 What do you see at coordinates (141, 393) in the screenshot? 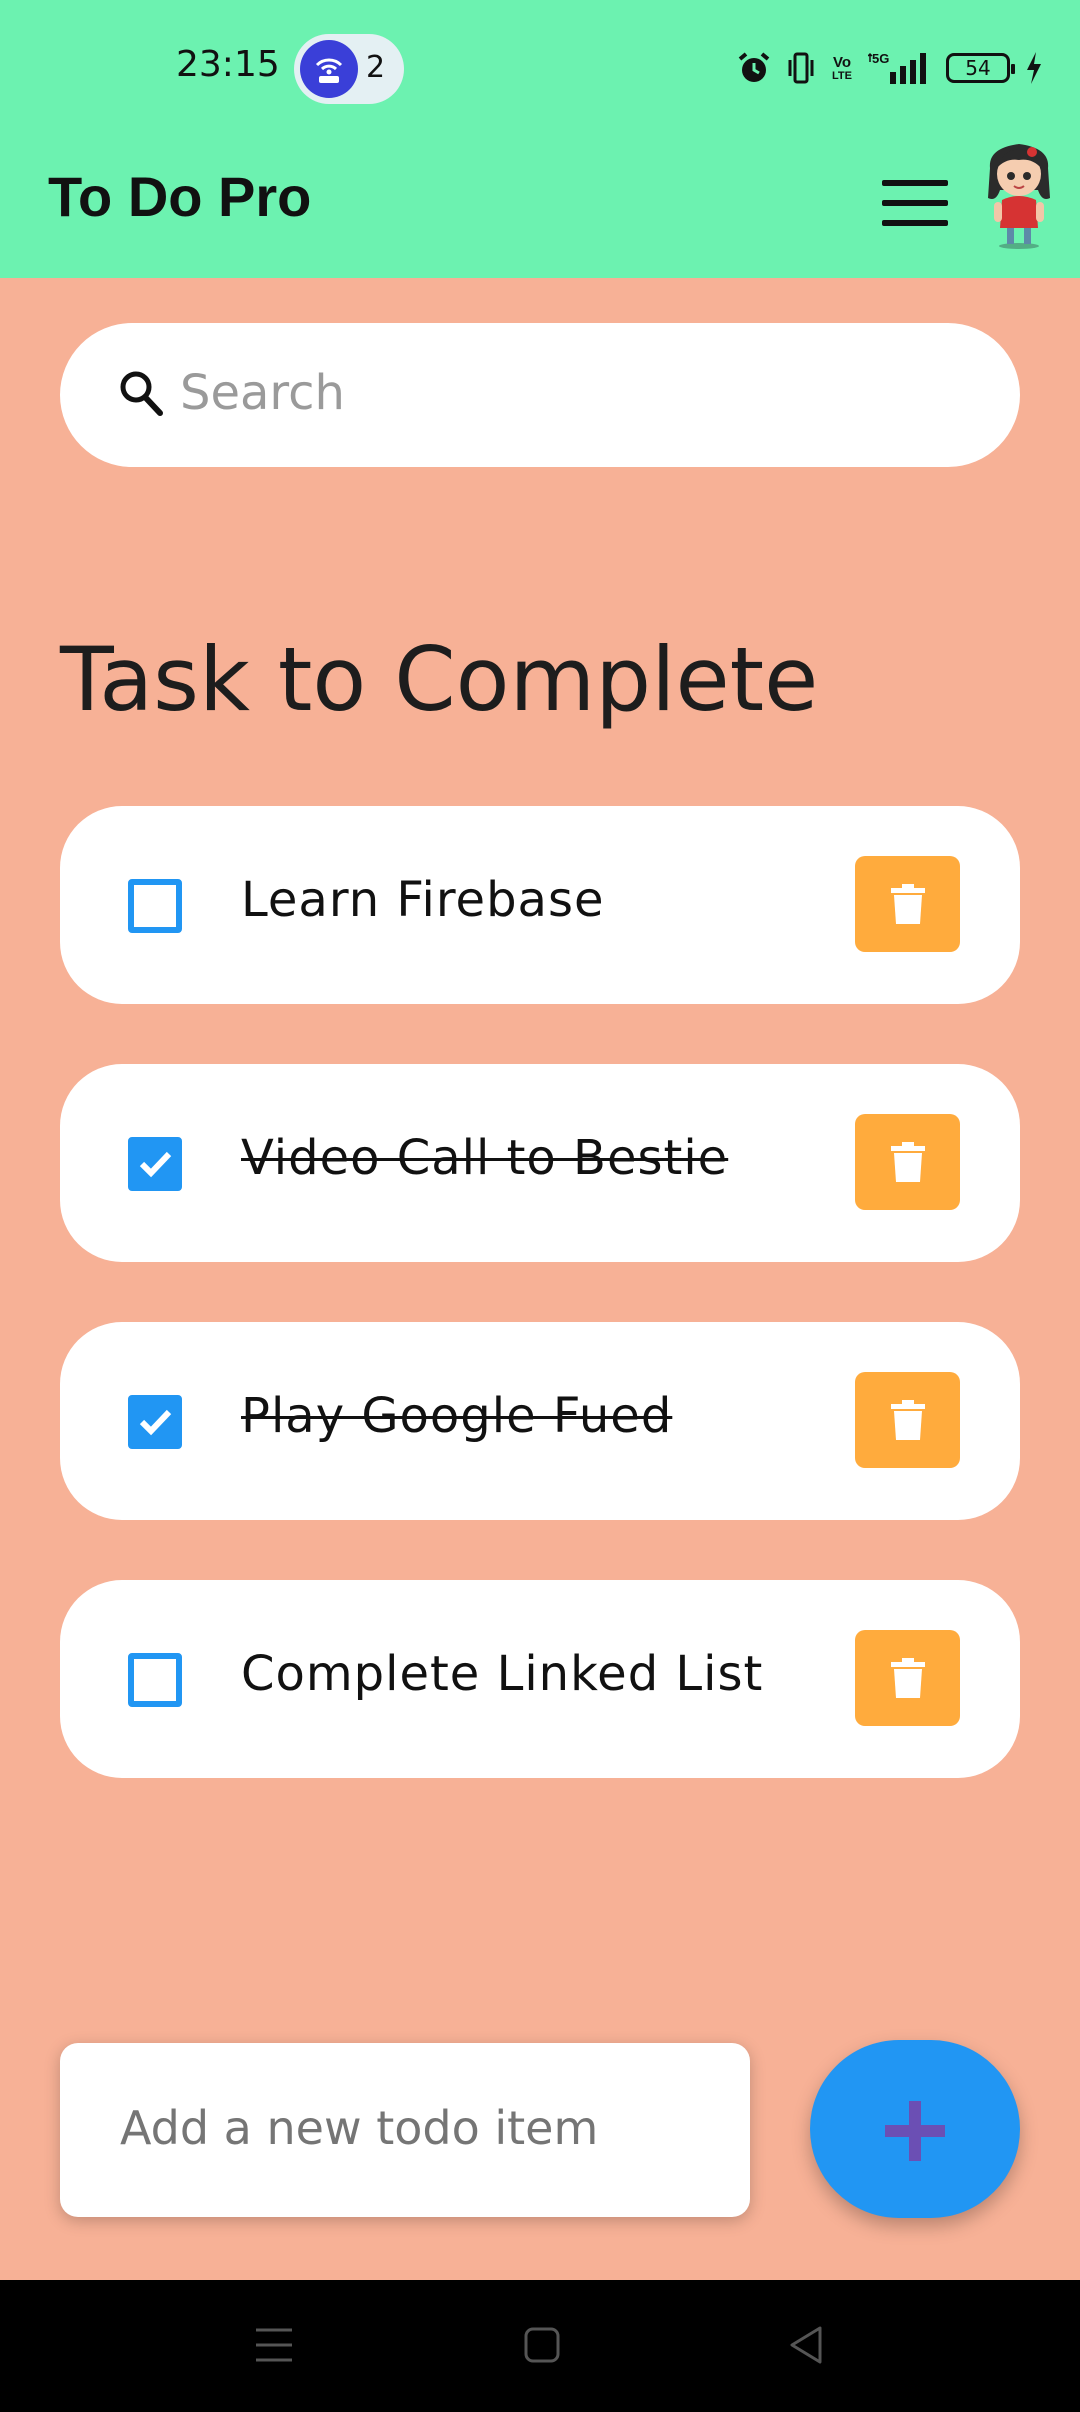
I see `search-icon` at bounding box center [141, 393].